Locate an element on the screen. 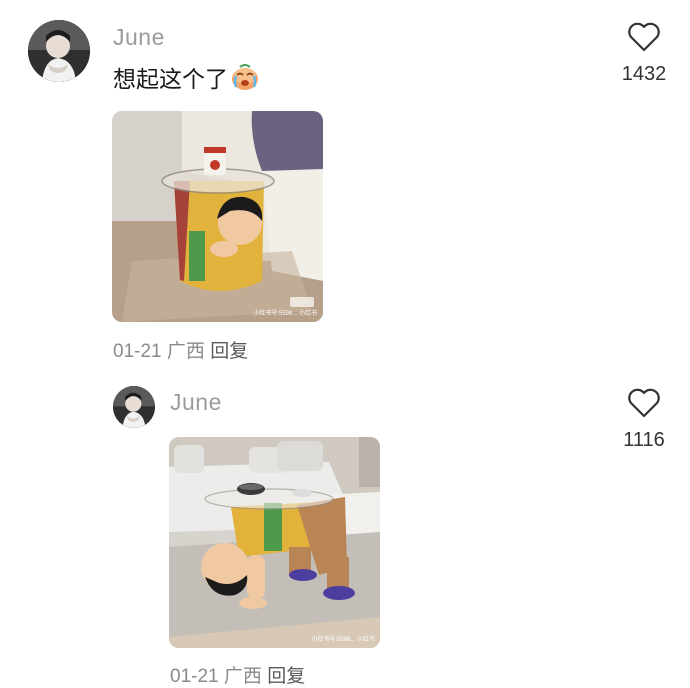 The height and width of the screenshot is (688, 690). crying-face-icon is located at coordinates (245, 80).